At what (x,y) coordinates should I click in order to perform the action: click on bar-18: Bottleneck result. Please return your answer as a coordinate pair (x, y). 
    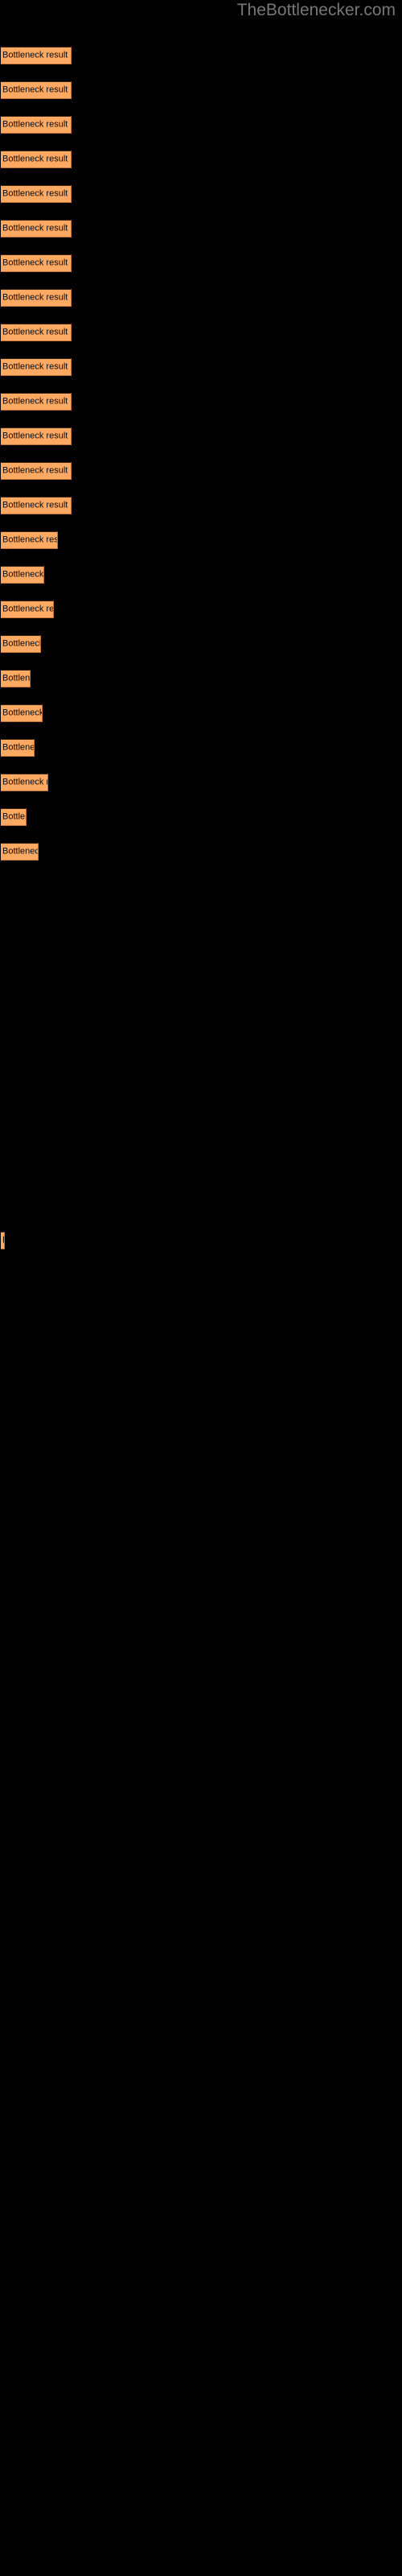
    Looking at the image, I should click on (21, 644).